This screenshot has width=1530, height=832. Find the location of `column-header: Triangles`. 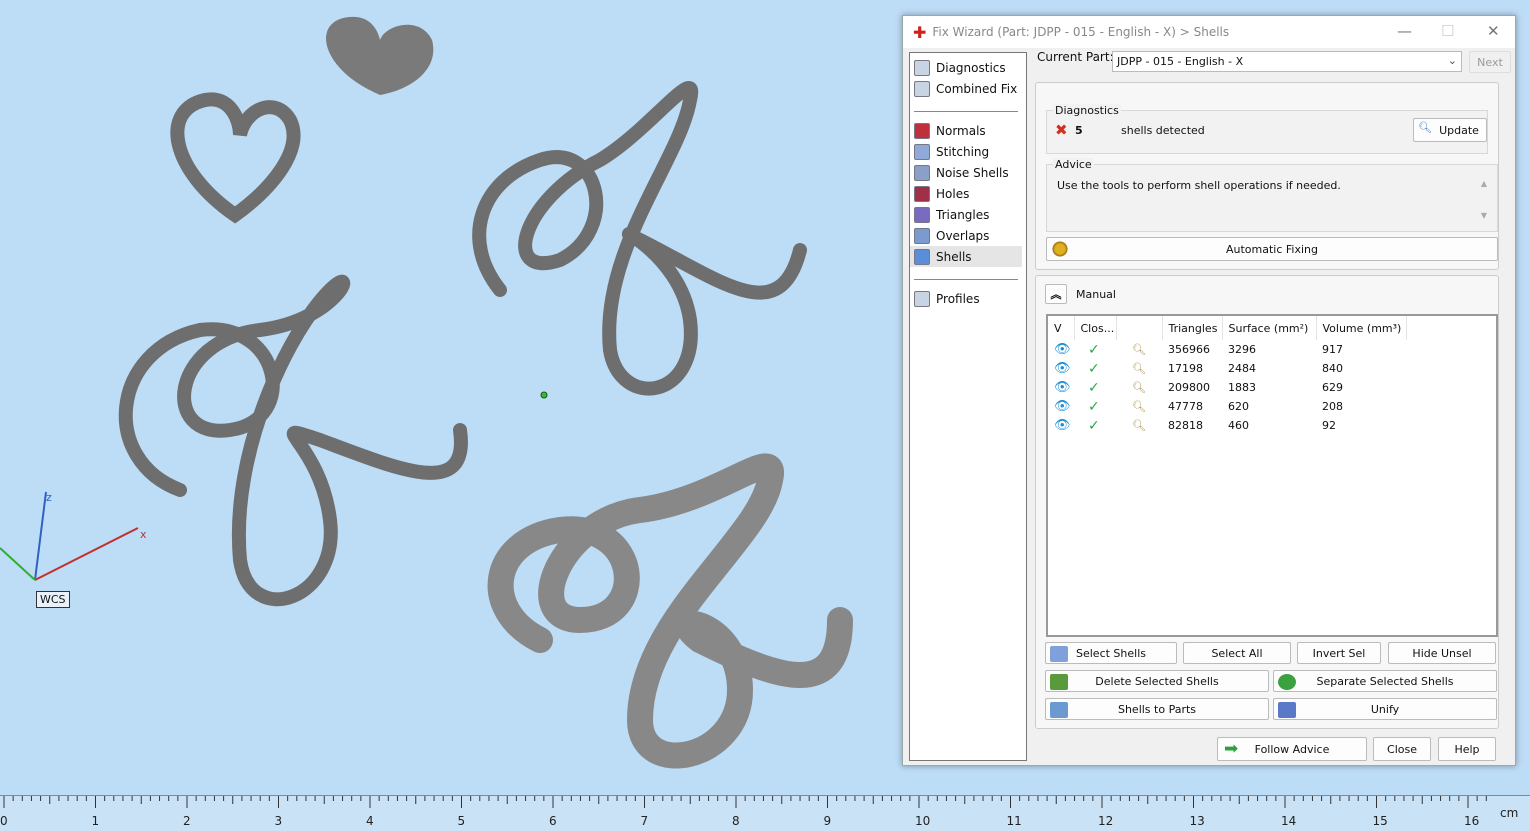

column-header: Triangles is located at coordinates (1192, 328).